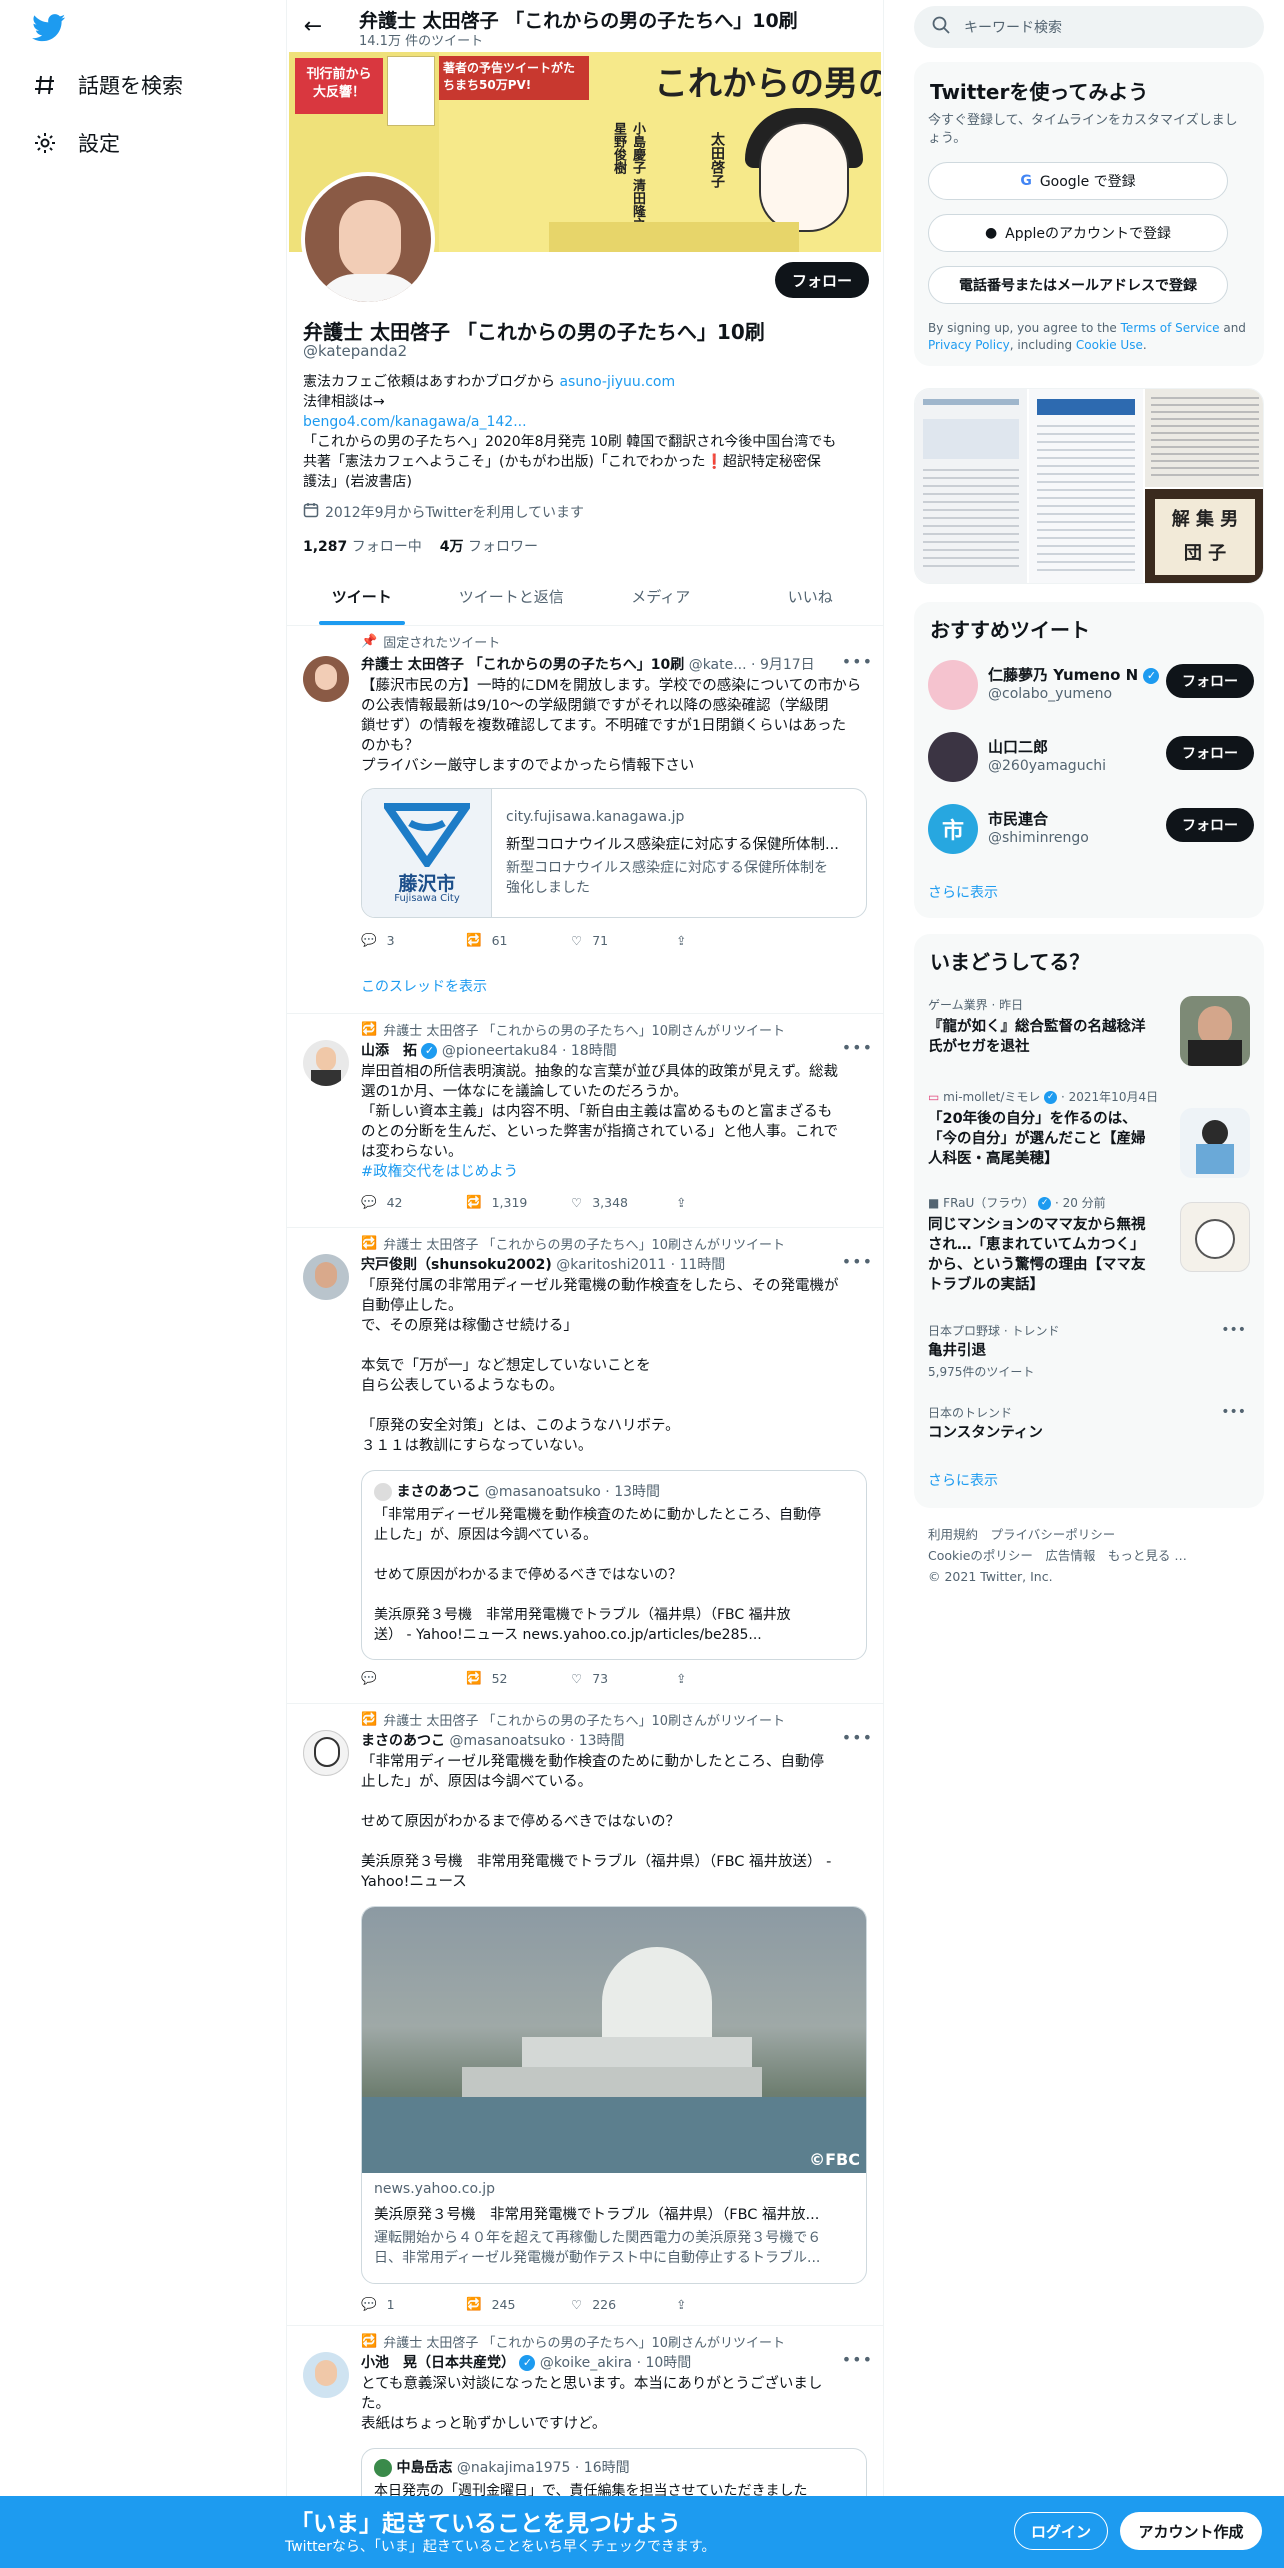 The width and height of the screenshot is (1284, 2568). Describe the element at coordinates (698, 1265) in the screenshot. I see `tweet-time: · 11時間` at that location.